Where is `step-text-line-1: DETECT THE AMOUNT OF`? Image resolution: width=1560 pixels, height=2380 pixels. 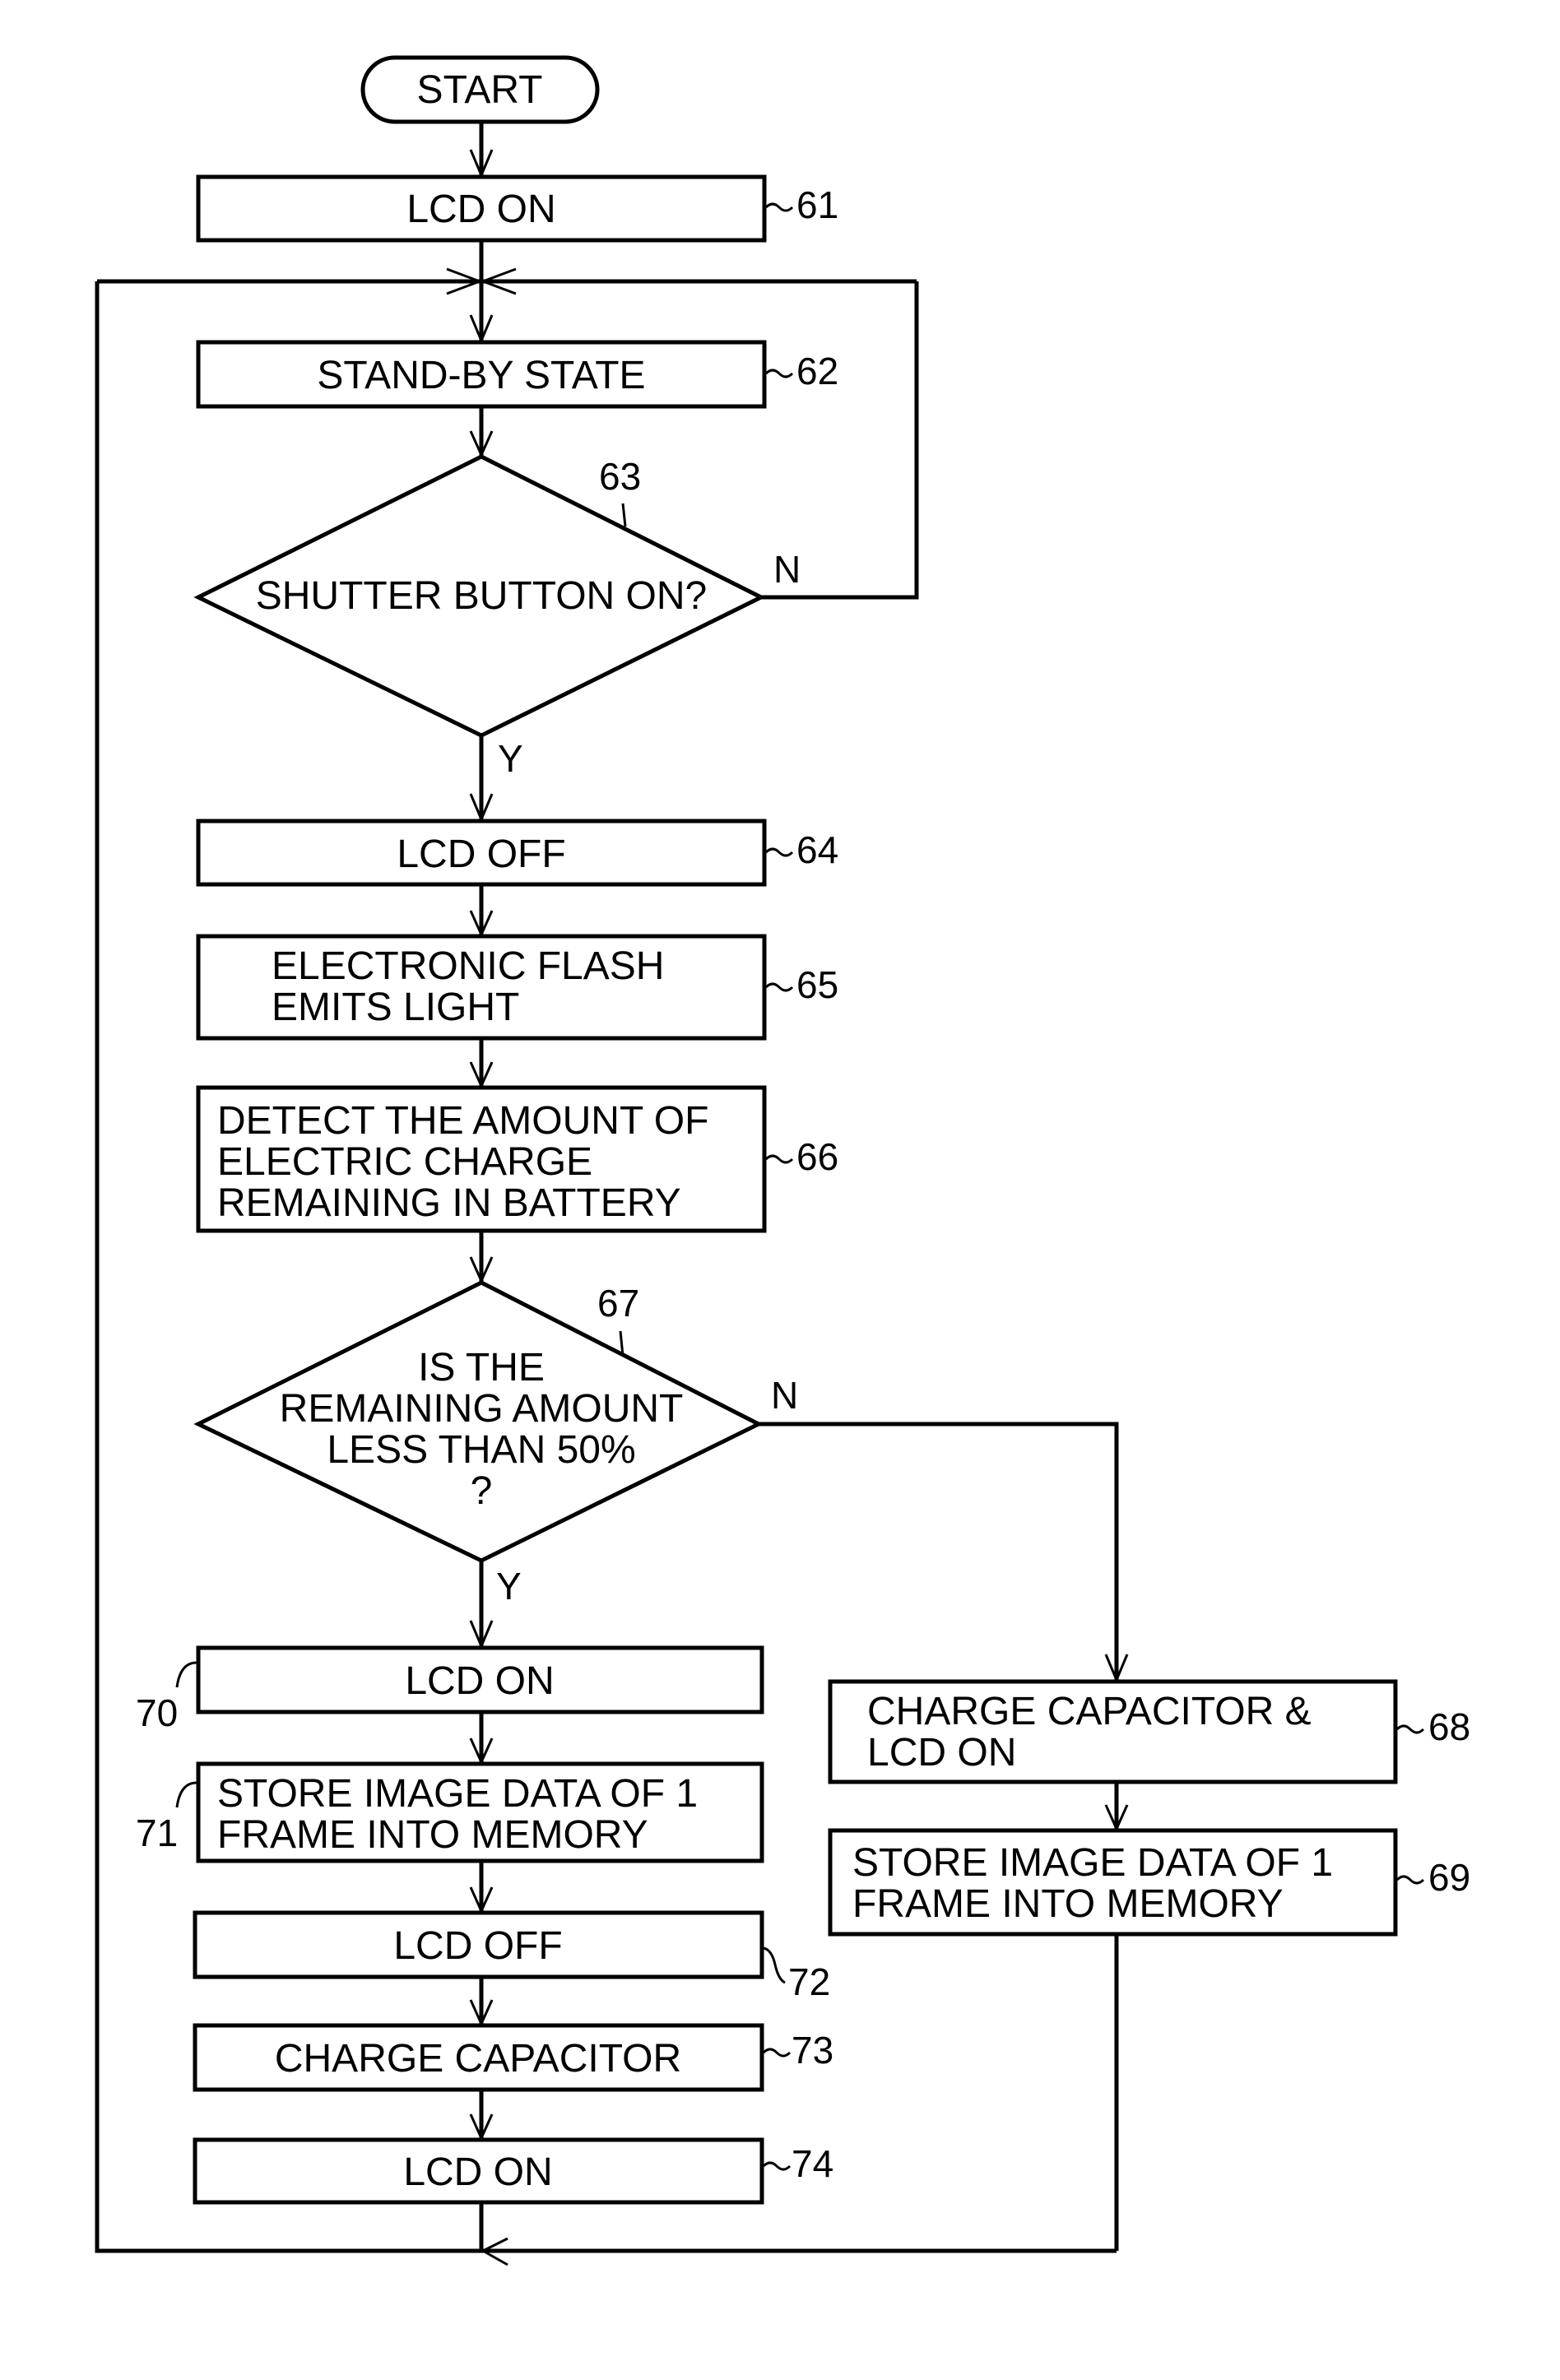
step-text-line-1: DETECT THE AMOUNT OF is located at coordinates (462, 1121).